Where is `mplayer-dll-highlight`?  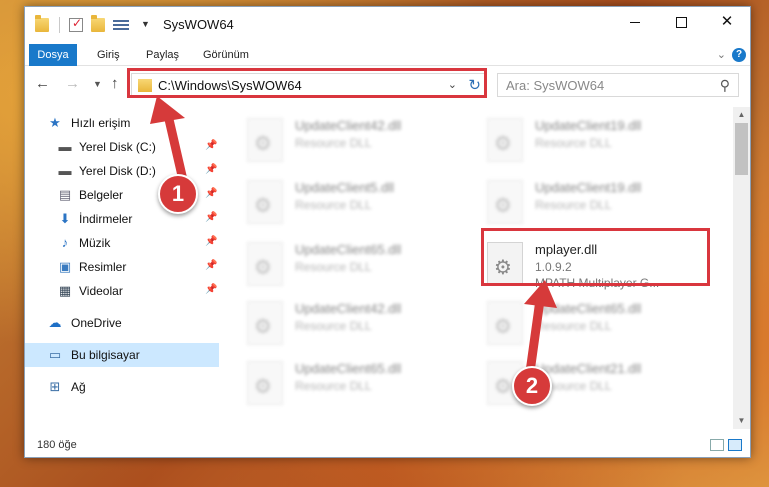
mplayer-dll-highlight is located at coordinates (595, 257).